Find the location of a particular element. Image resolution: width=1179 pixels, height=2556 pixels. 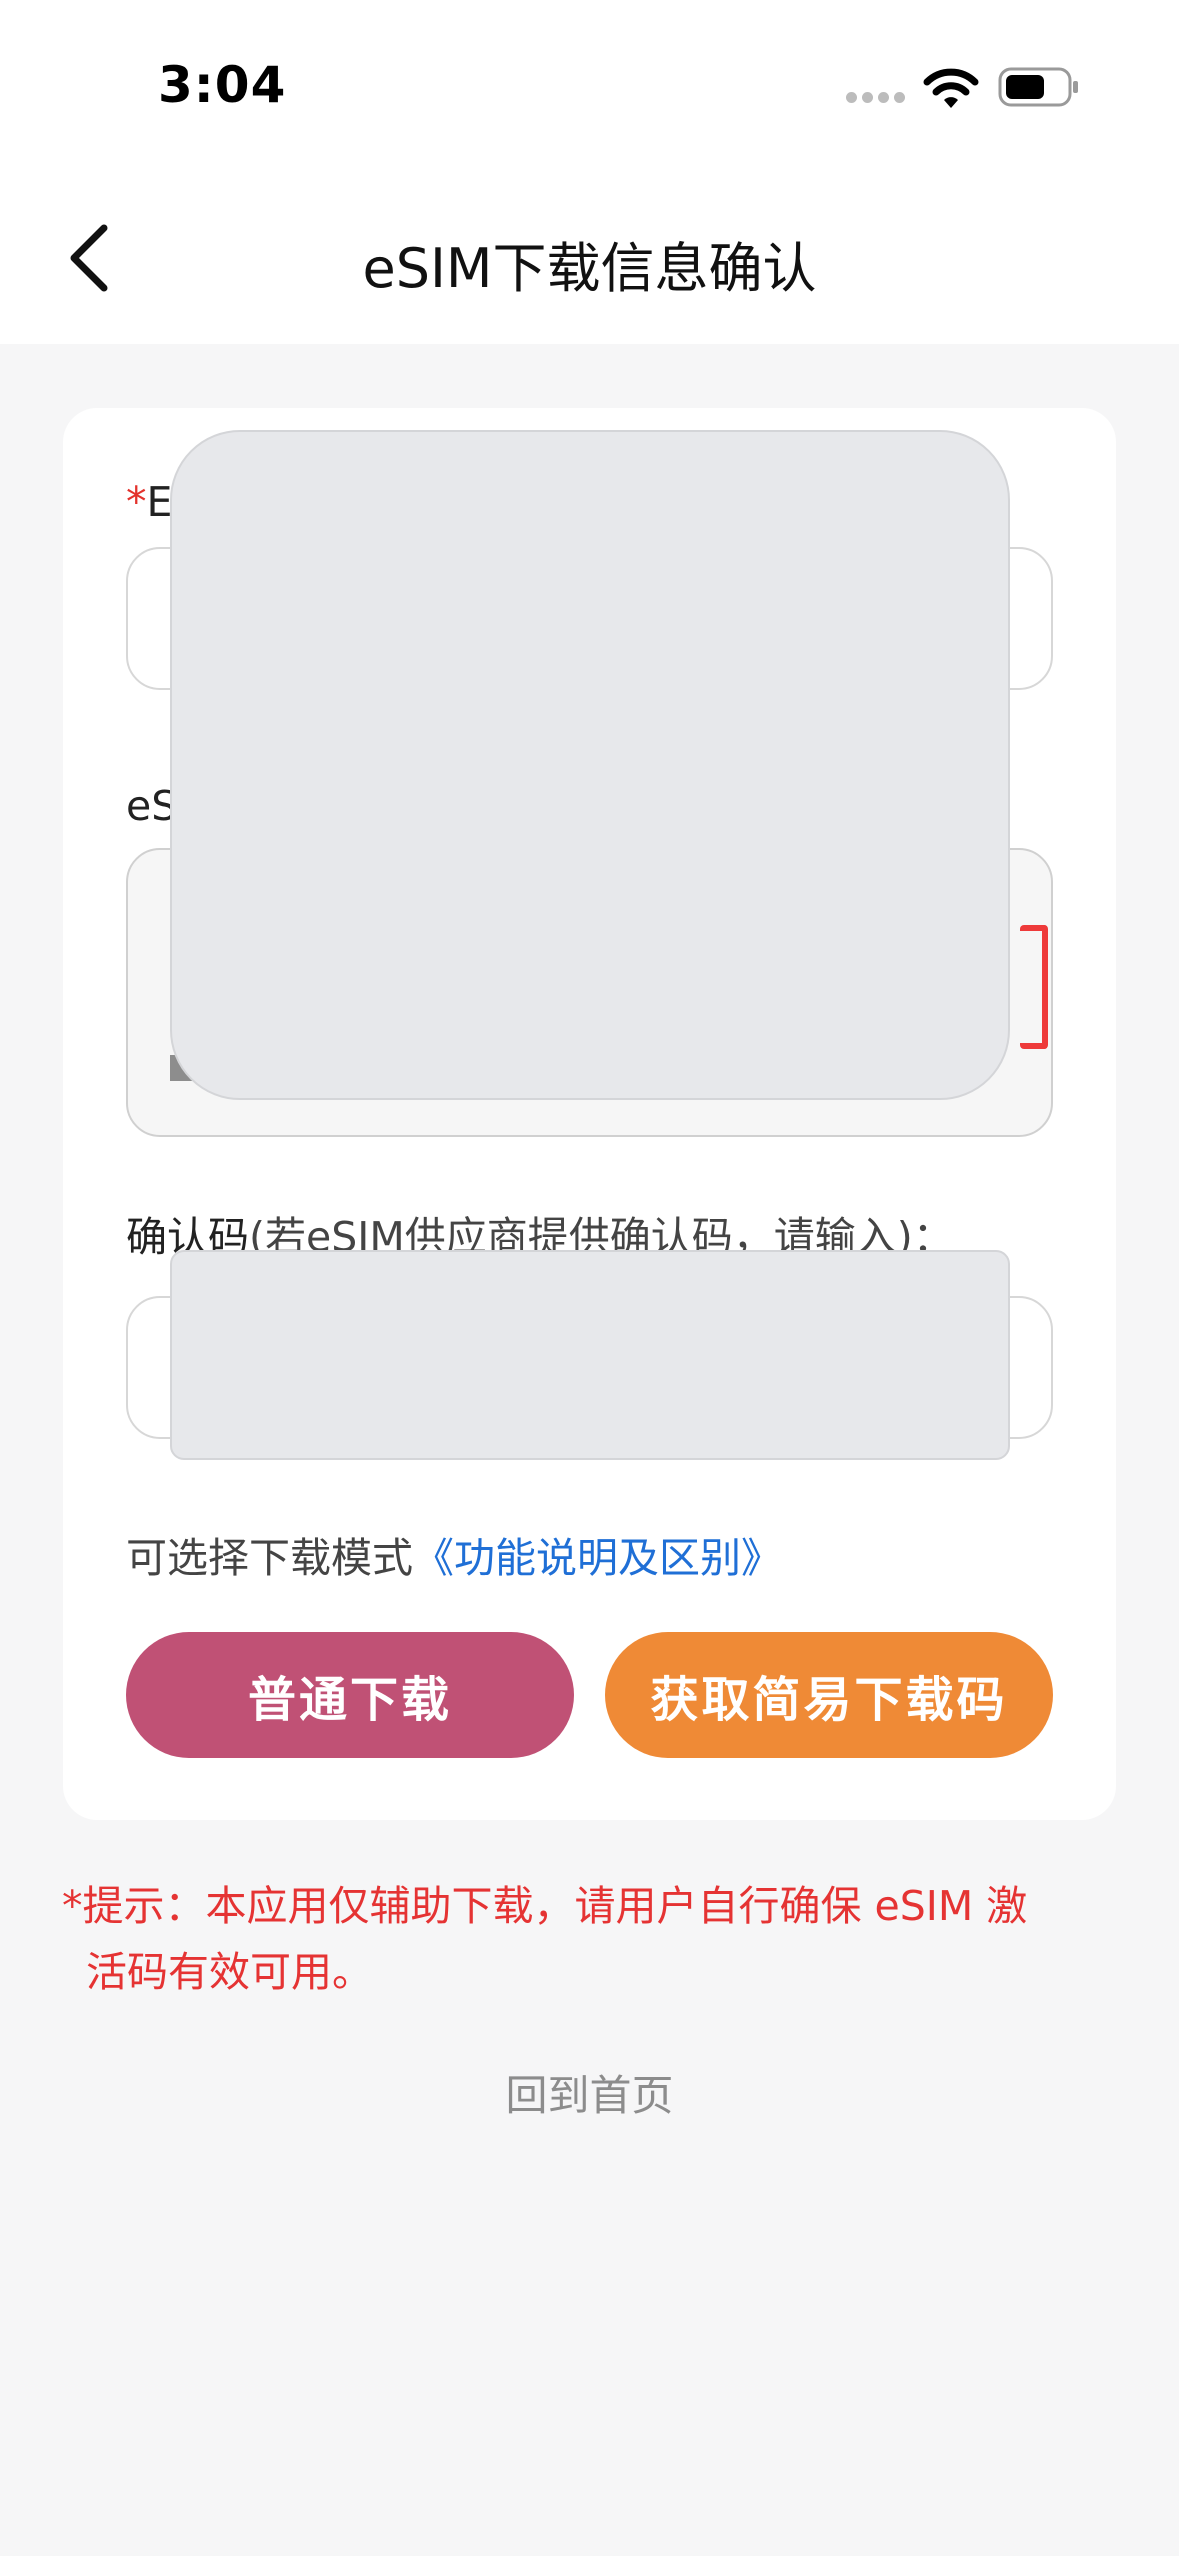

highlight-frame is located at coordinates (1034, 987).